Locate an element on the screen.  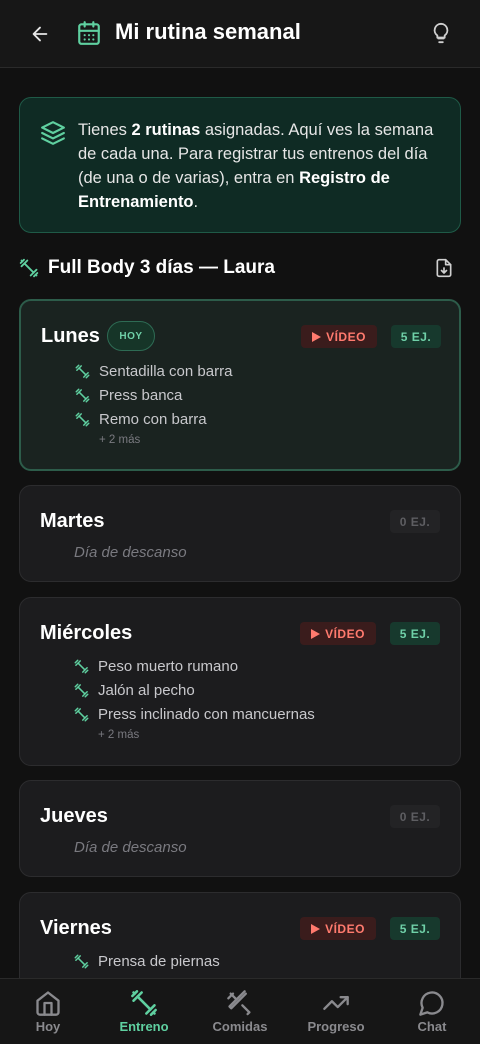
home-icon is located at coordinates (48, 1003).